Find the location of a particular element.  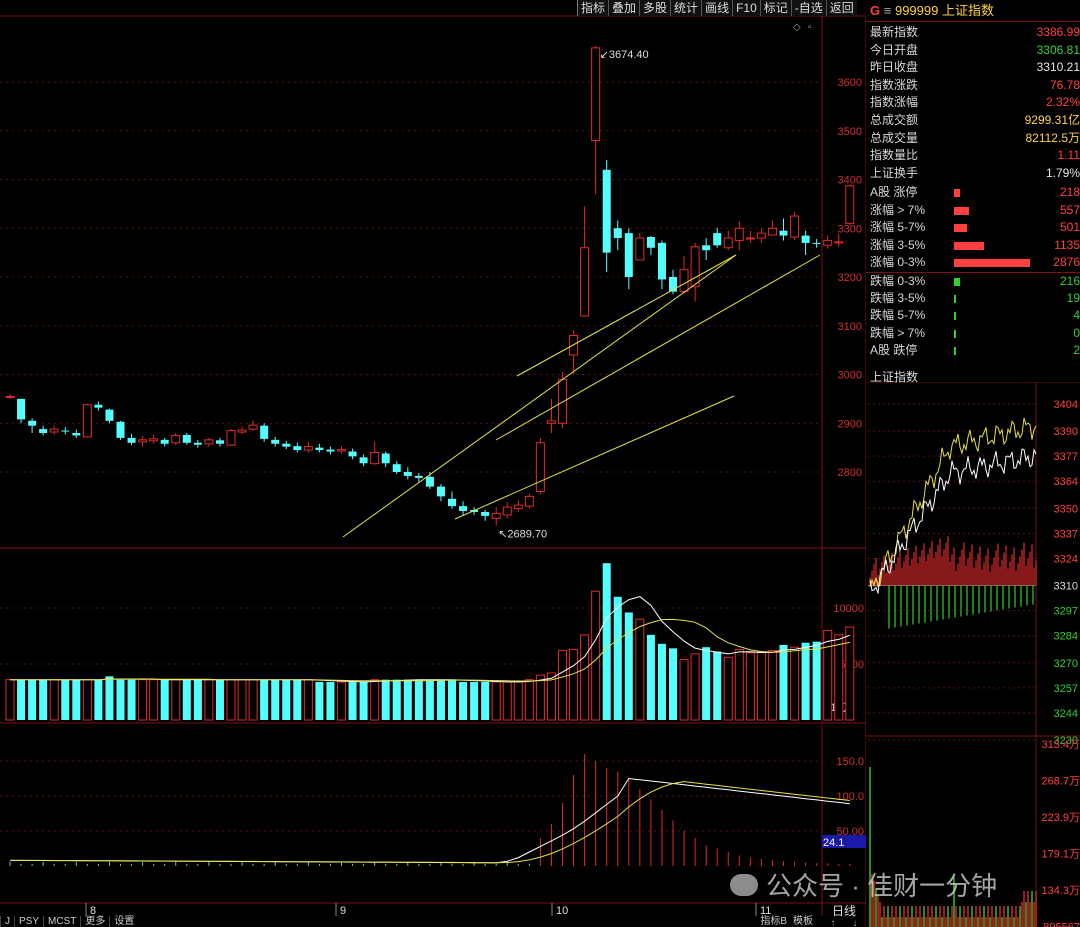

bottom-control: 模板 is located at coordinates (803, 921).